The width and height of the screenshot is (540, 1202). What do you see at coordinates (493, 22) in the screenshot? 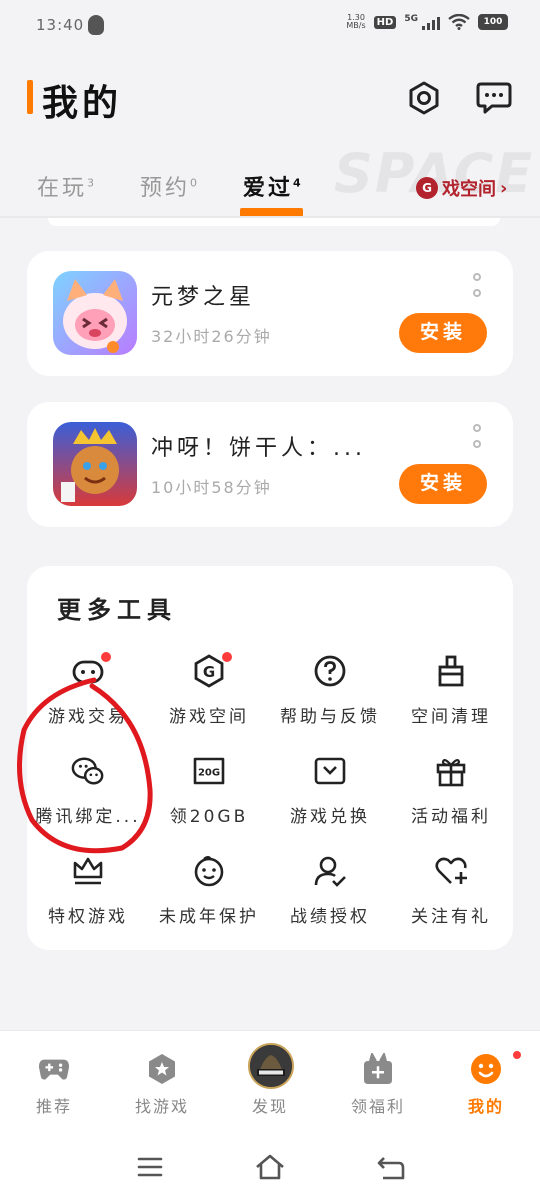
I see `battery-icon: 100` at bounding box center [493, 22].